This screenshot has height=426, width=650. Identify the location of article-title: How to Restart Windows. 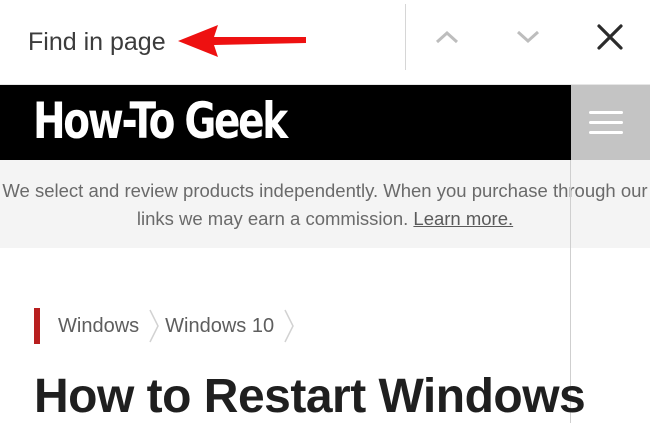
(310, 396).